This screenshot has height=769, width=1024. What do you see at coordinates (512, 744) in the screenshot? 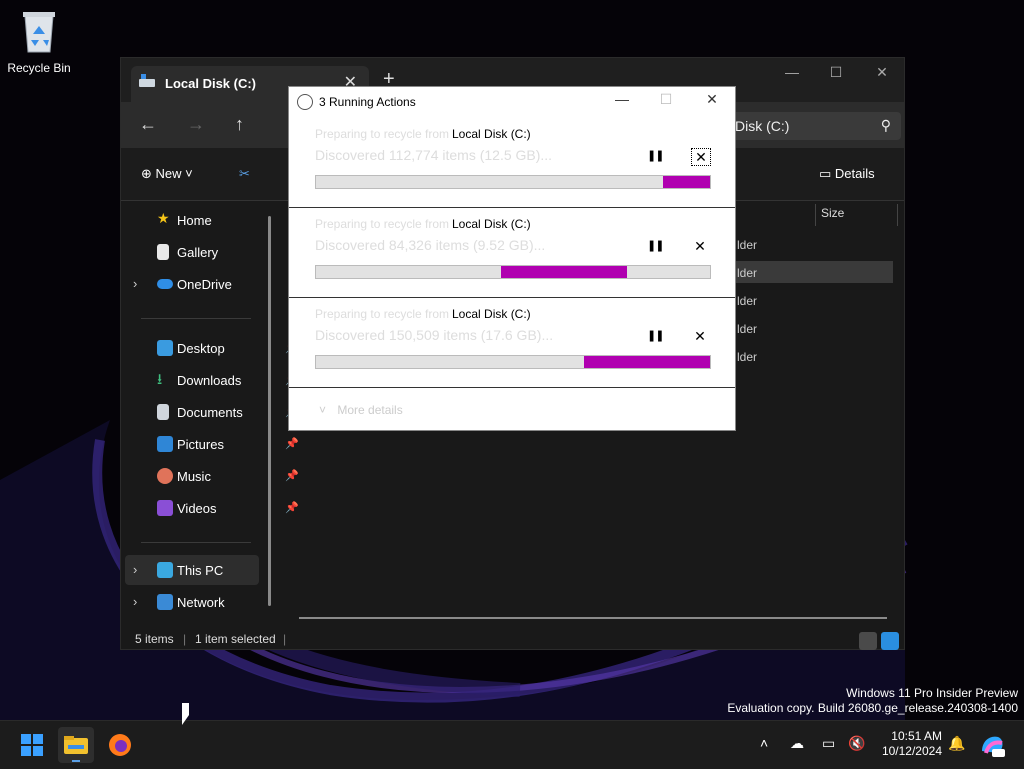
I see `taskbar: ˄ ☁ ▭ 🔇 10:51 AM 10/12/2024 🔔` at bounding box center [512, 744].